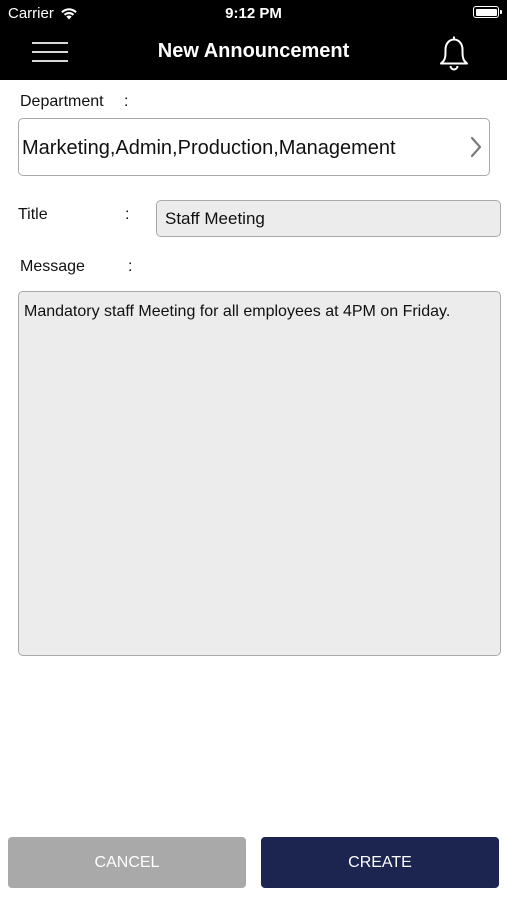 The image size is (507, 900). I want to click on create-button: CREATE, so click(380, 862).